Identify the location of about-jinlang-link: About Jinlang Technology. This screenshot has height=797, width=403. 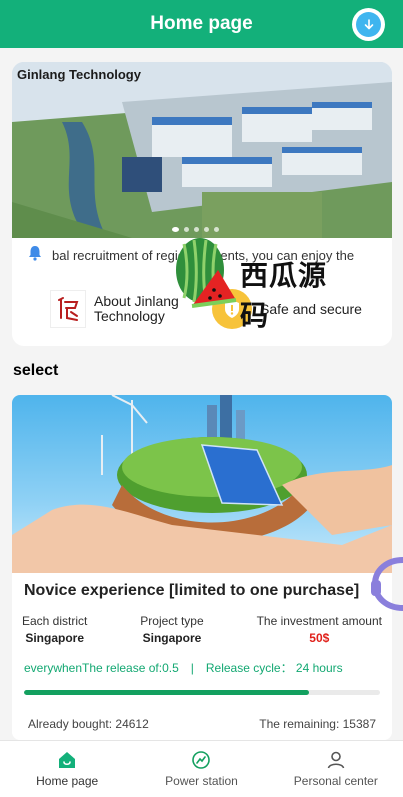
(107, 309).